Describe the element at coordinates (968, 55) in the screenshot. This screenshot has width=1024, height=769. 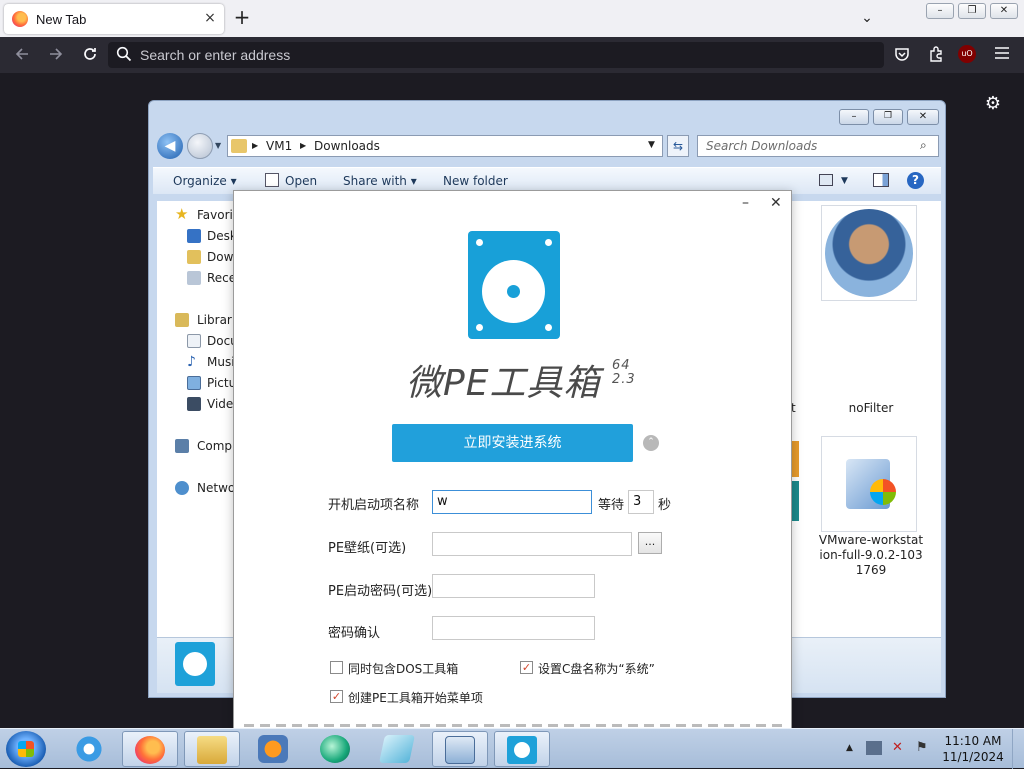
I see `ublock-icon: uO` at that location.